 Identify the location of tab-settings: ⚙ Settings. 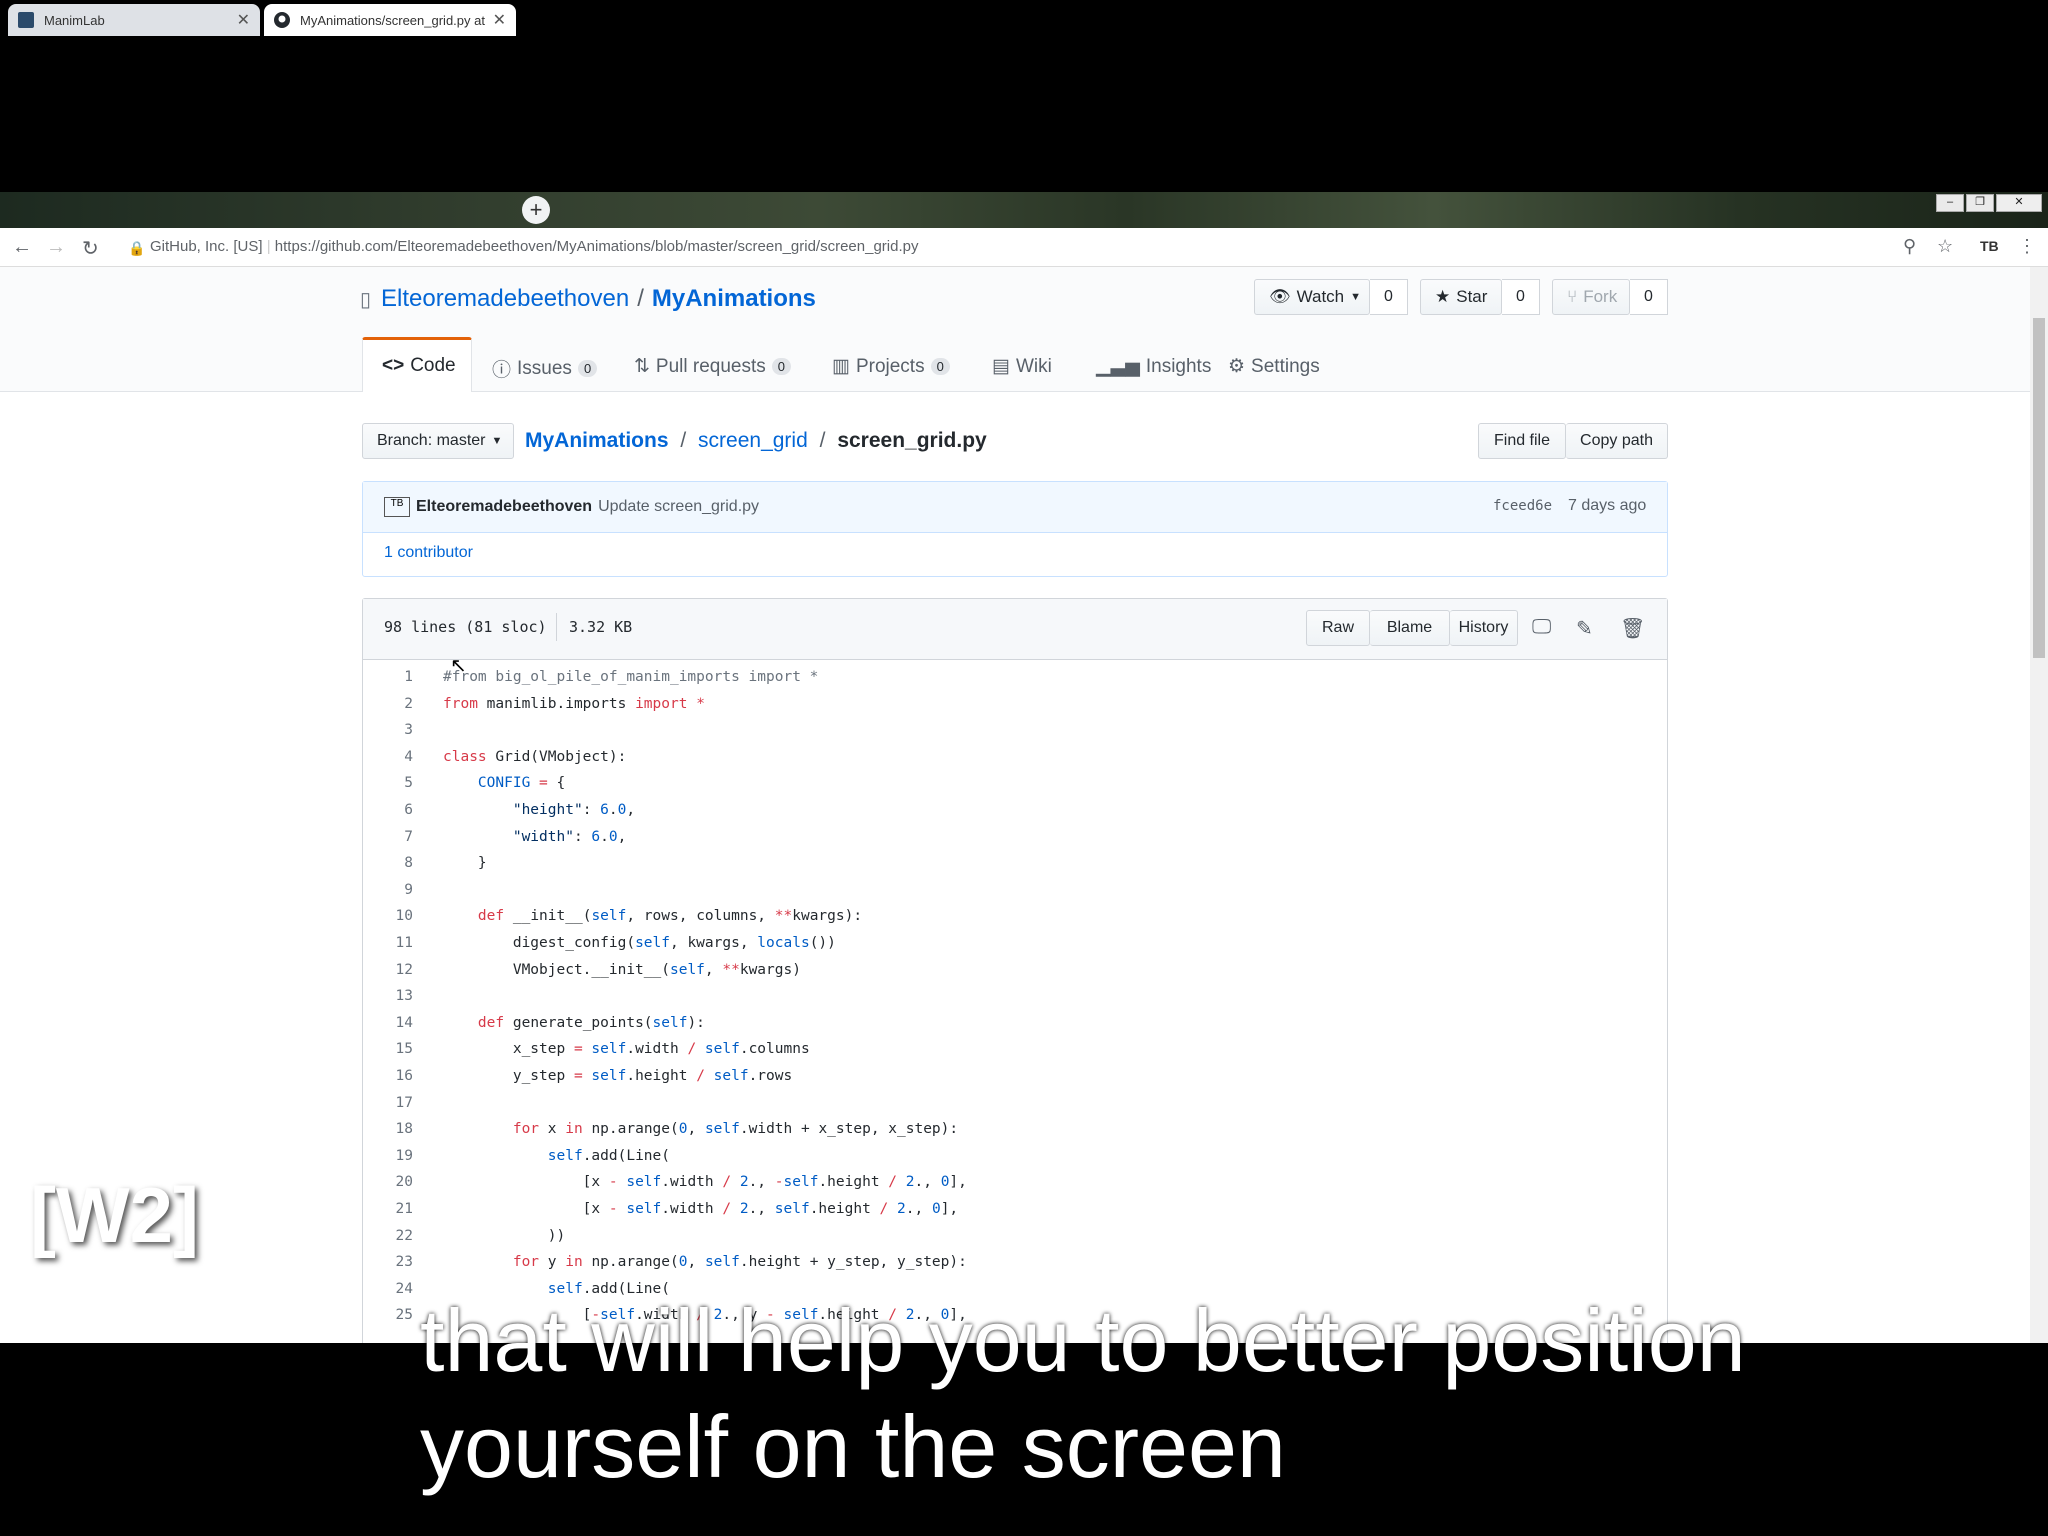
(1274, 366).